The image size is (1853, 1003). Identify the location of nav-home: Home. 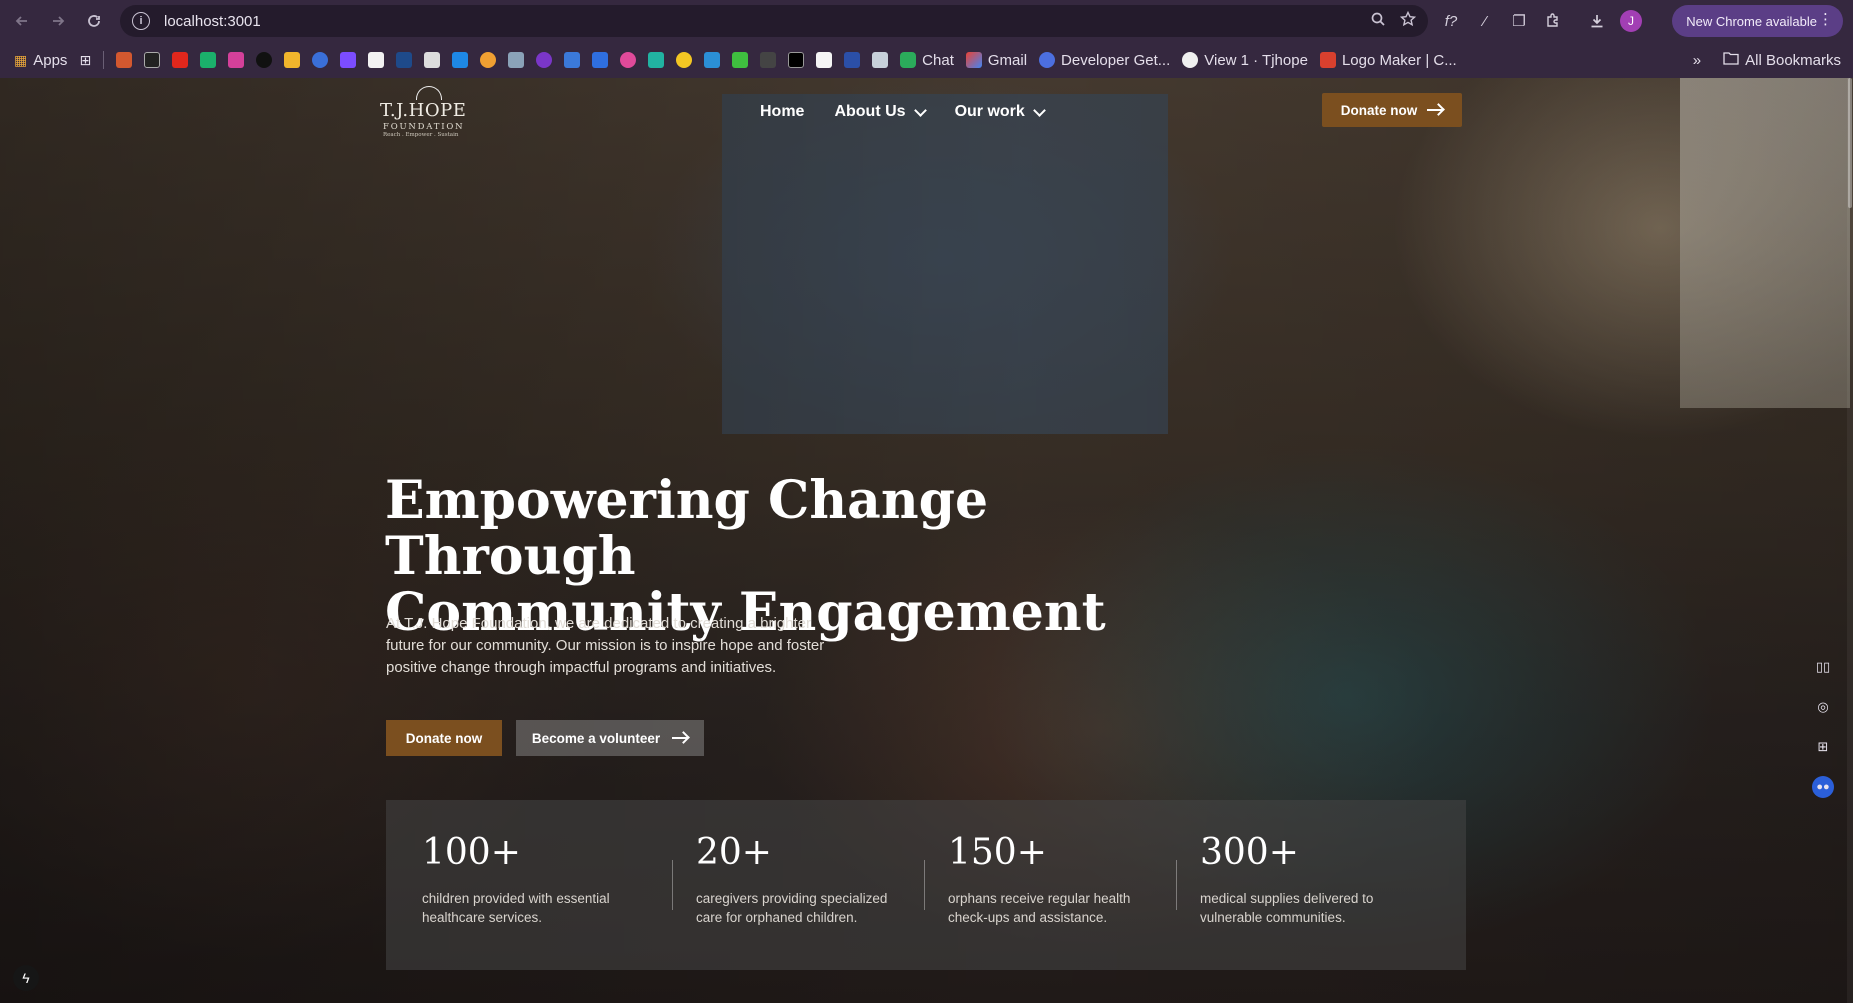
(782, 112).